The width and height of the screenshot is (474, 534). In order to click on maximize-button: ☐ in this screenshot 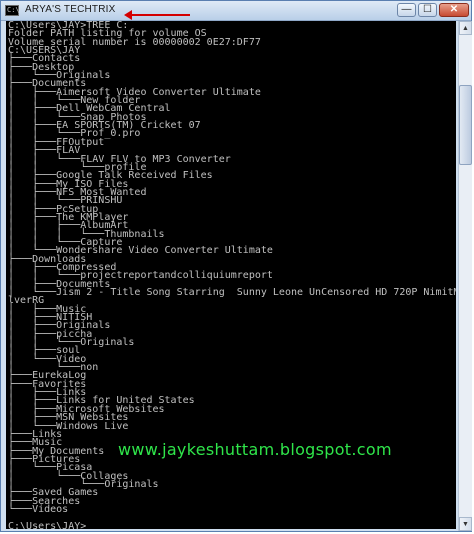, I will do `click(427, 10)`.